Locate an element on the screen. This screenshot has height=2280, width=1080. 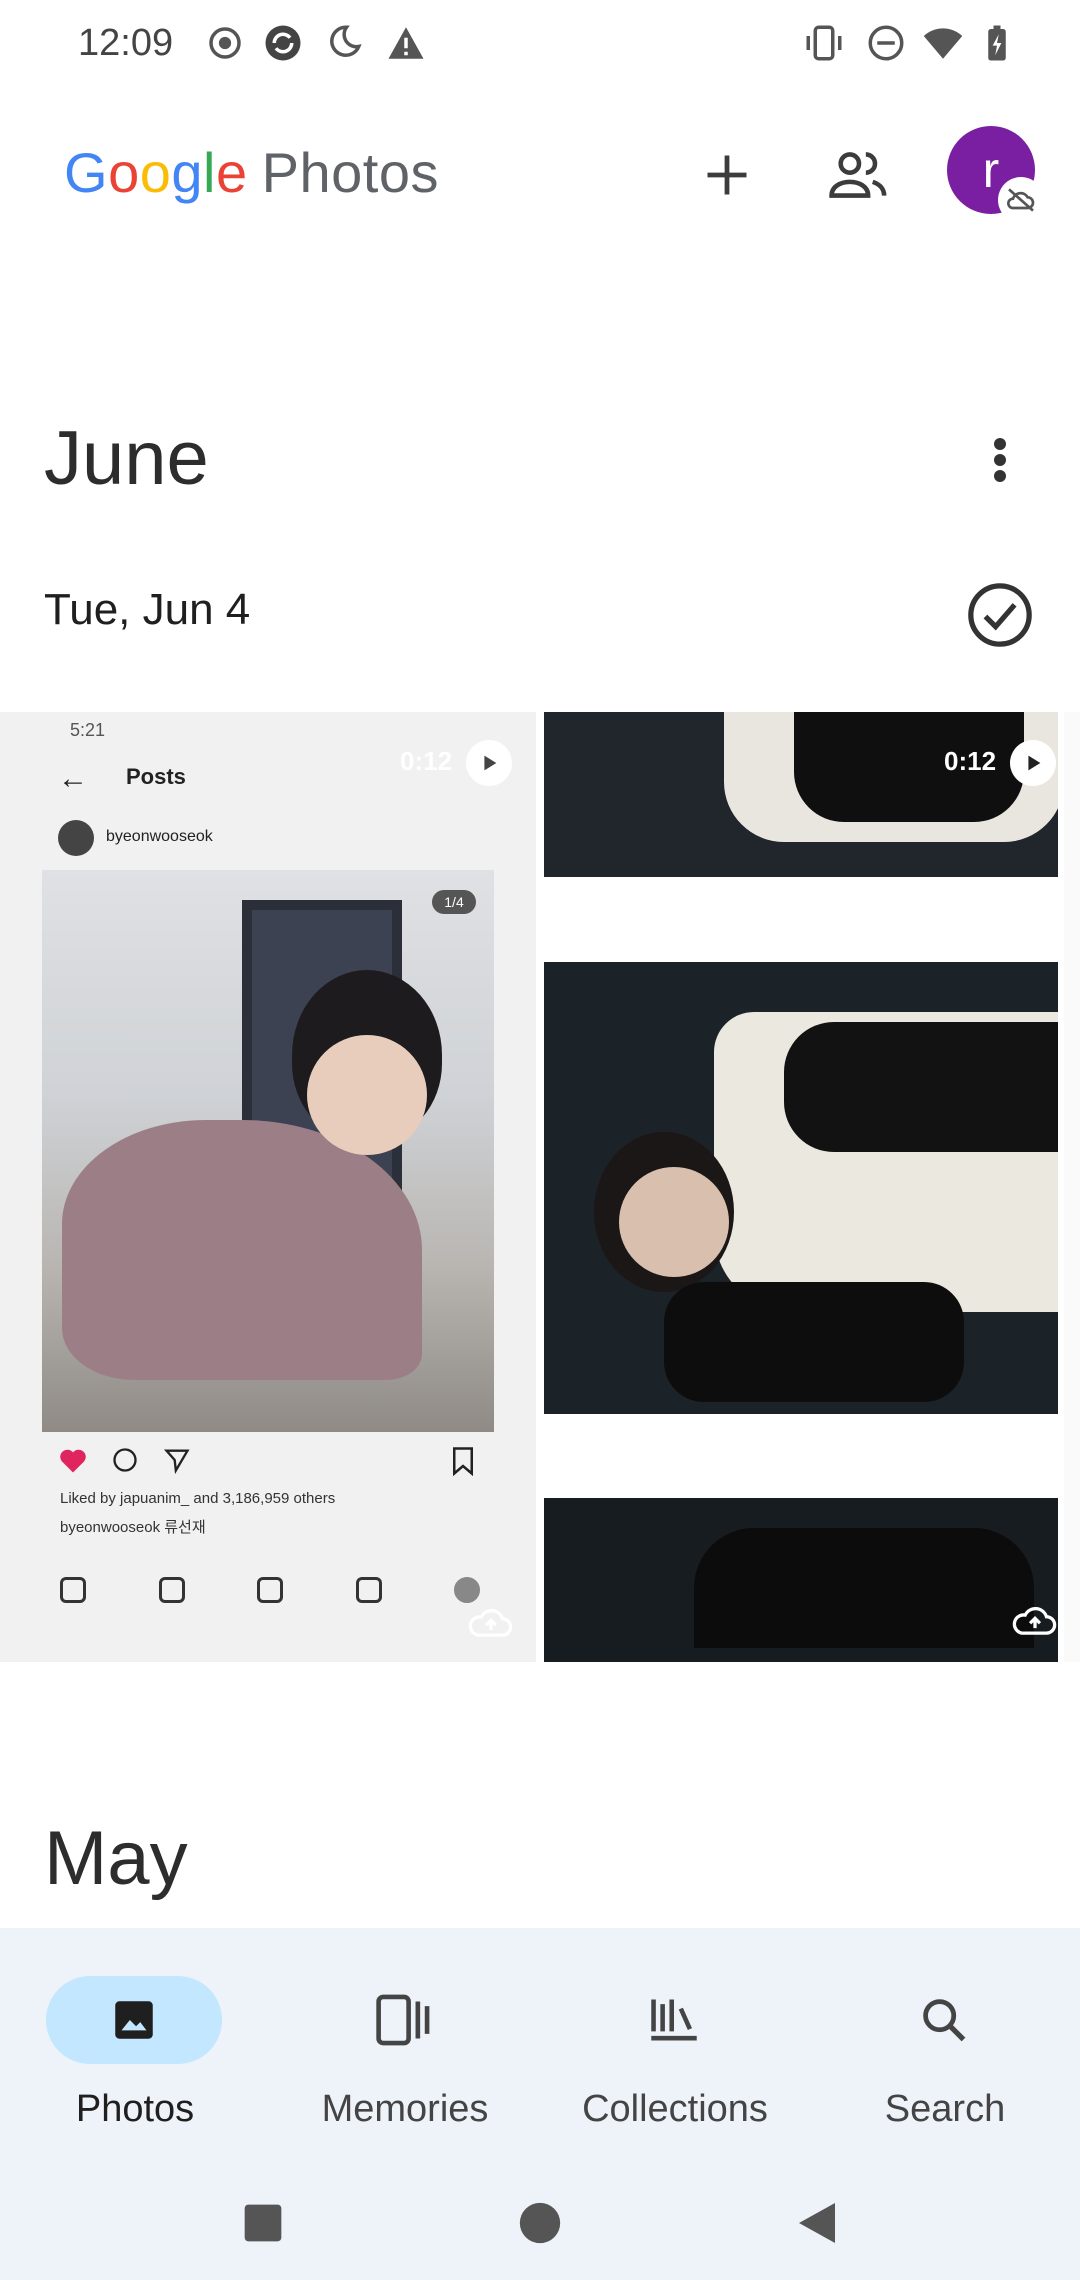
nav-label-search: Search is located at coordinates (945, 2109).